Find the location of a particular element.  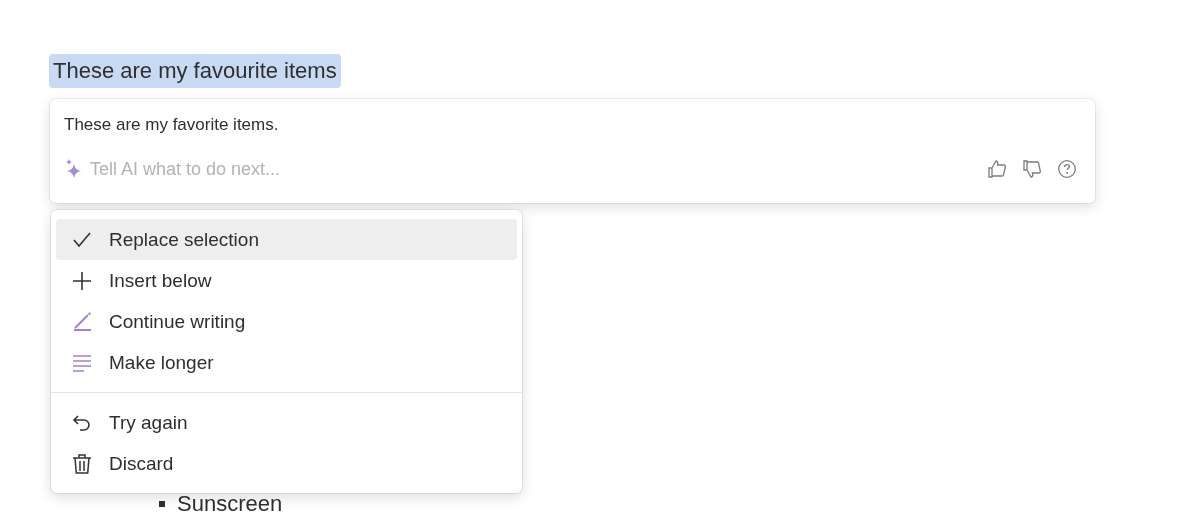

menu-item: Make longer is located at coordinates (286, 362).